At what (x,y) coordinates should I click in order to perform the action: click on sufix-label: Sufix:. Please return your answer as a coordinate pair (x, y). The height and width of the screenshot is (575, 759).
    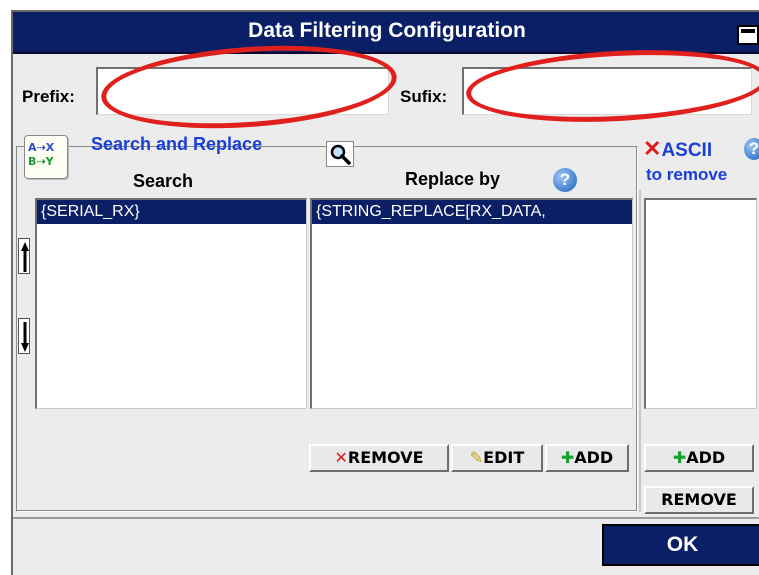
    Looking at the image, I should click on (424, 96).